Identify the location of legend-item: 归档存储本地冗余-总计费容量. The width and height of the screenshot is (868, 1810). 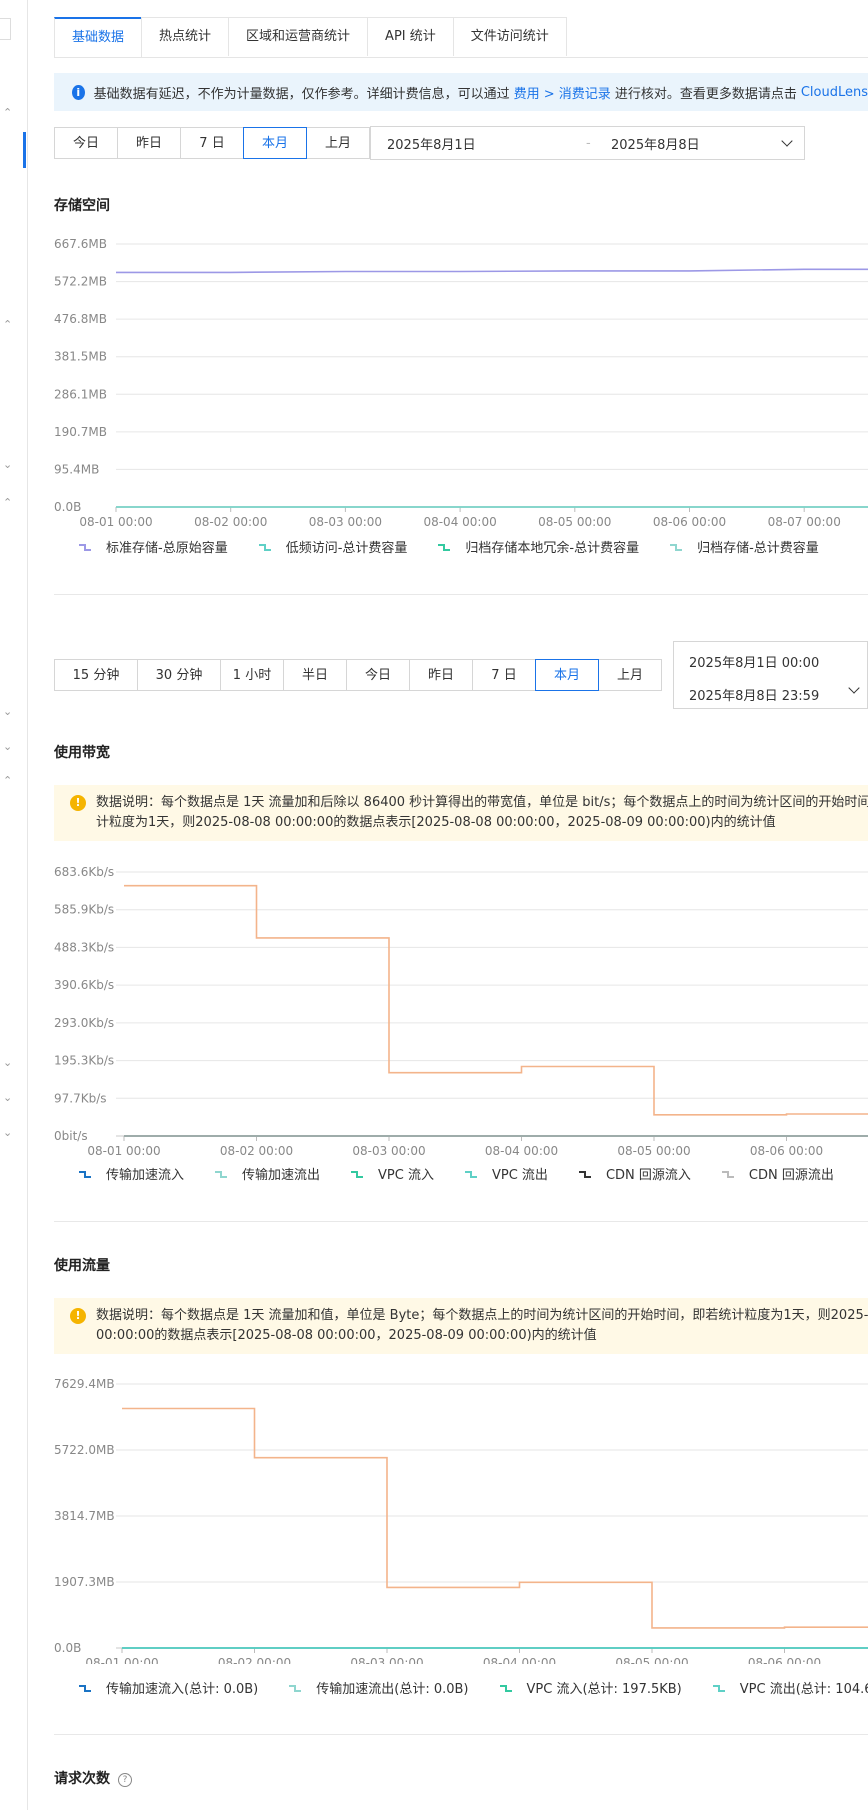
(538, 546).